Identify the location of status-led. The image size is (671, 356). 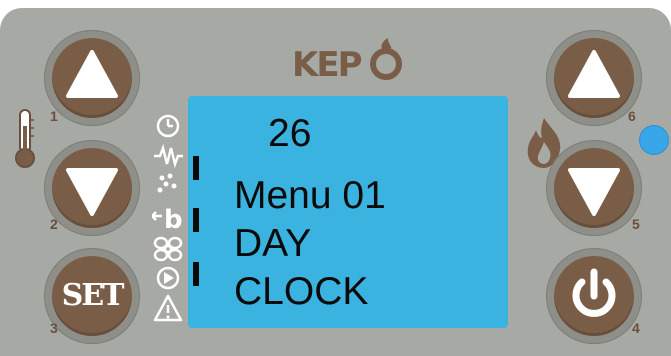
(654, 140).